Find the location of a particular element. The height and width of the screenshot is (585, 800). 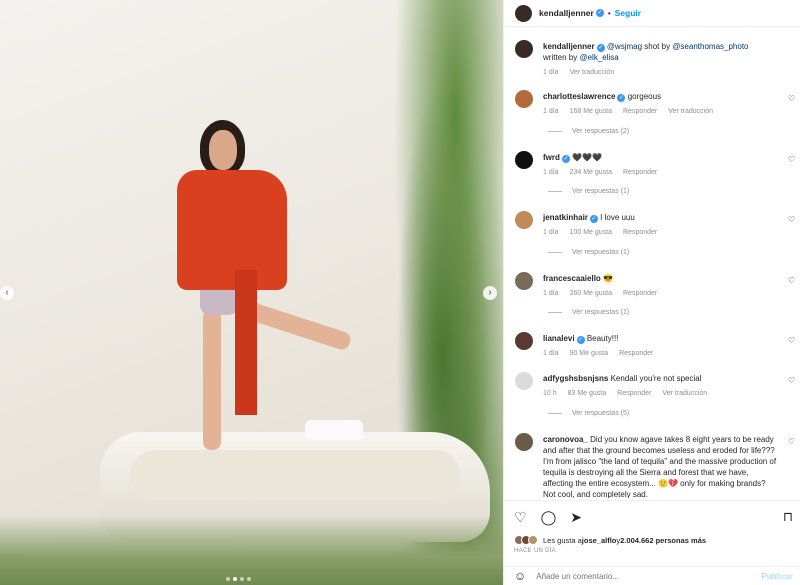

comment-text: gorgeous is located at coordinates (644, 96).